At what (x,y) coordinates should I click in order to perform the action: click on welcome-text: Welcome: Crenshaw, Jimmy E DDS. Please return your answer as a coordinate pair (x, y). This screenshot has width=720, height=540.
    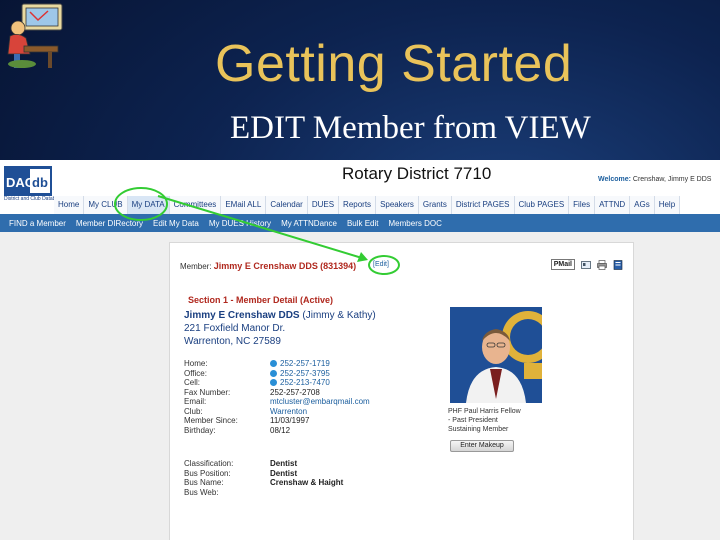
    Looking at the image, I should click on (654, 179).